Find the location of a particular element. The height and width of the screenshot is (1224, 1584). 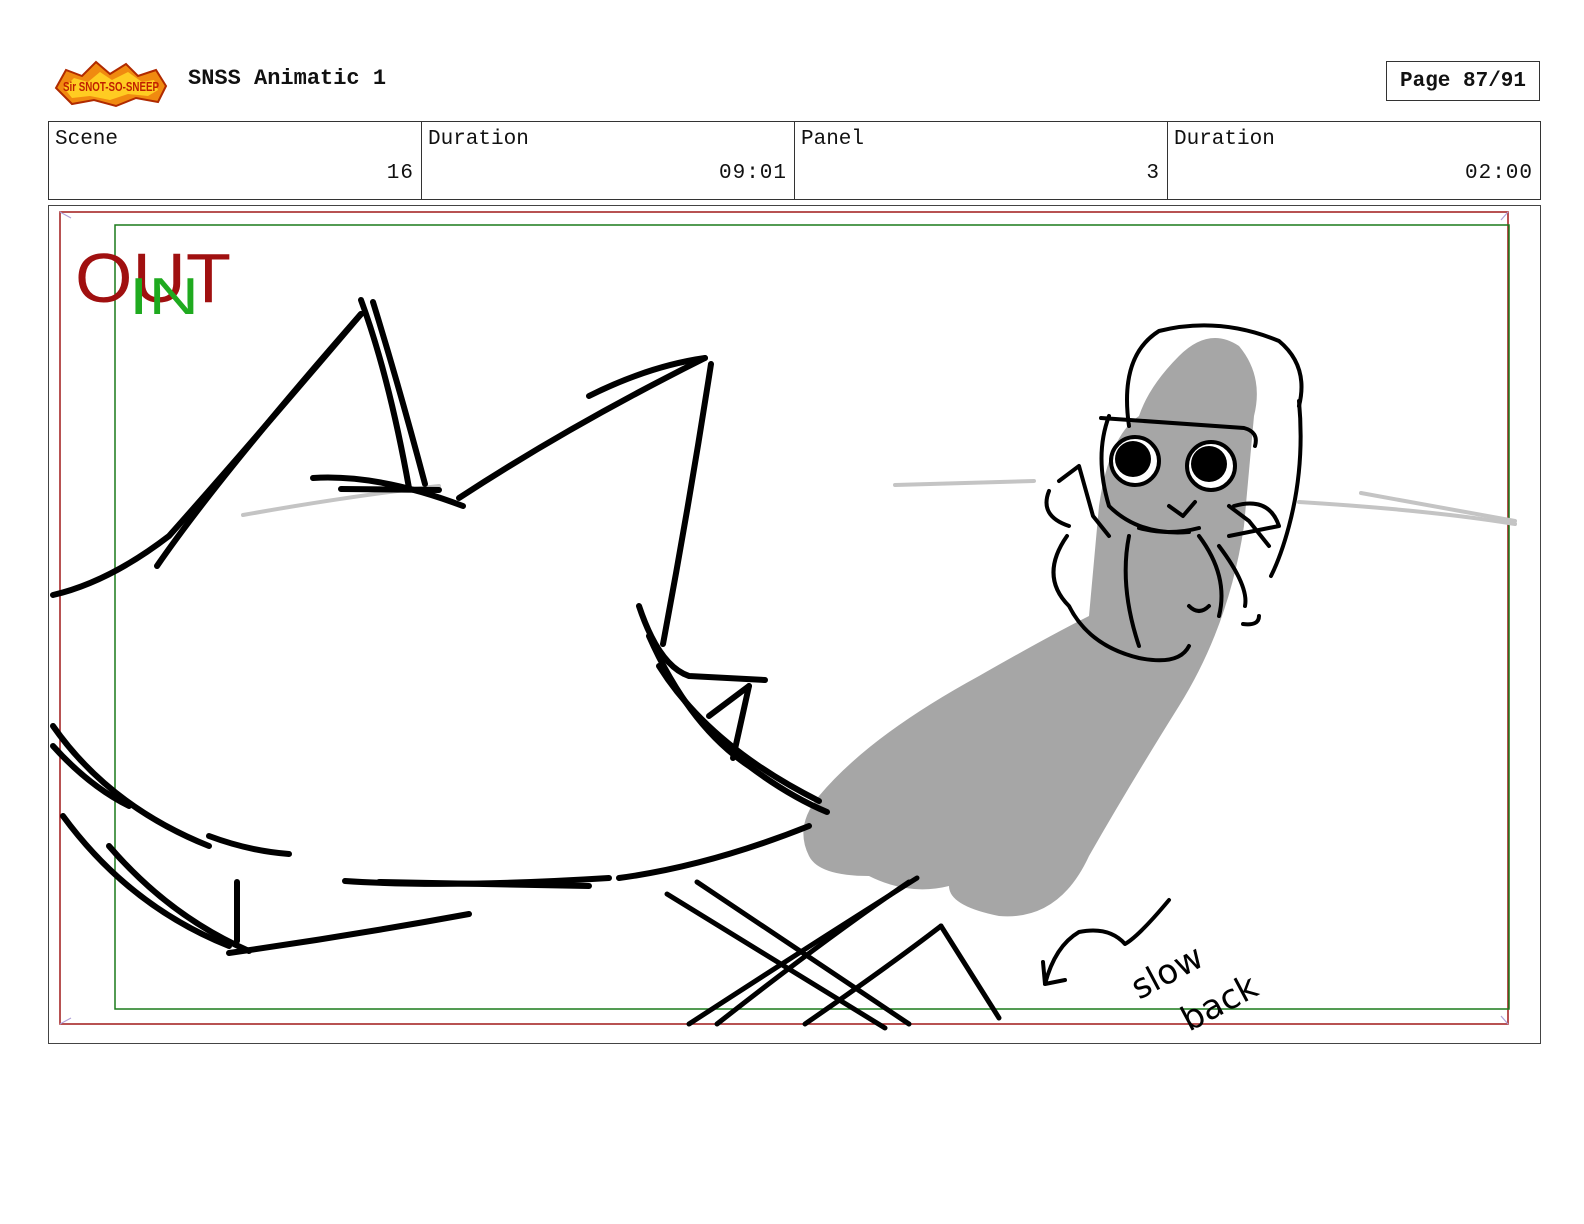

scene-number: 16 is located at coordinates (400, 173).